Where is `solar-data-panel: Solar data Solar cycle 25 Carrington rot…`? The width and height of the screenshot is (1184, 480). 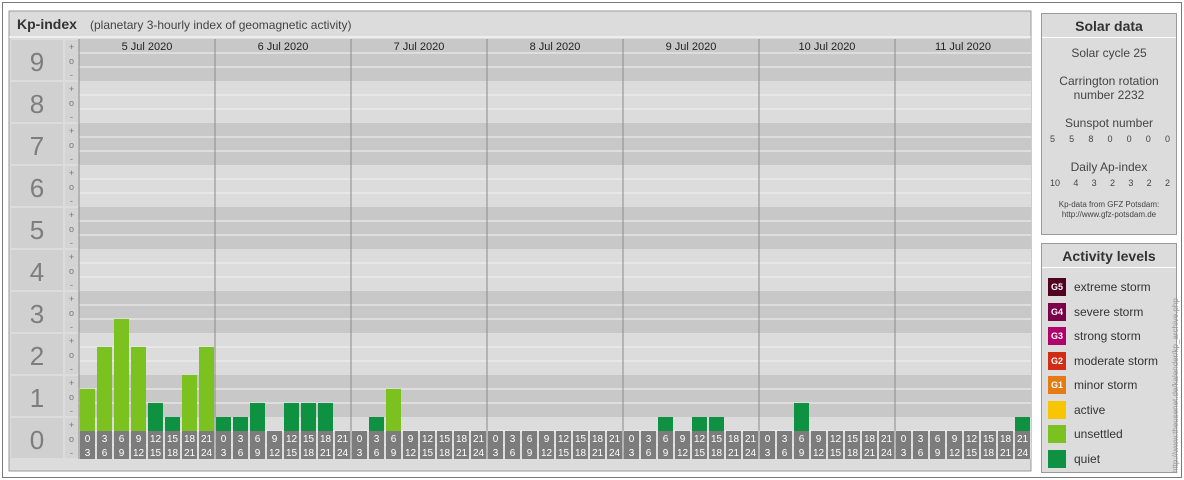
solar-data-panel: Solar data Solar cycle 25 Carrington rot… is located at coordinates (1109, 124).